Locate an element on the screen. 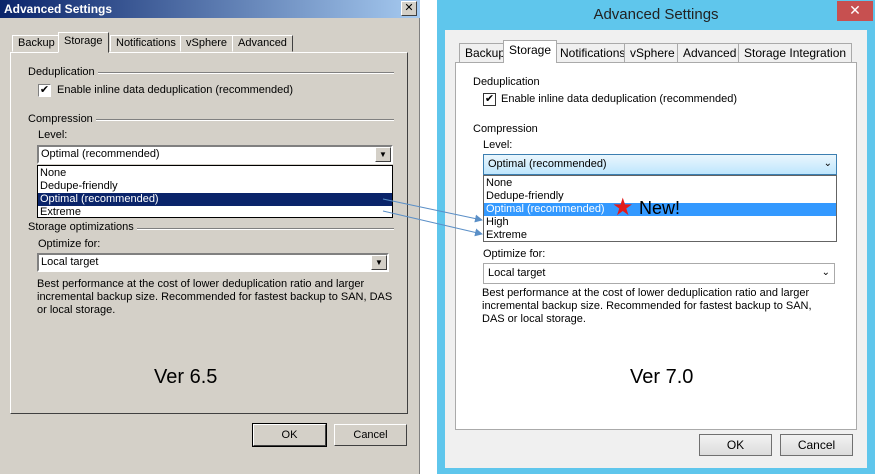 Image resolution: width=875 pixels, height=474 pixels. arrow-optimal is located at coordinates (432, 210).